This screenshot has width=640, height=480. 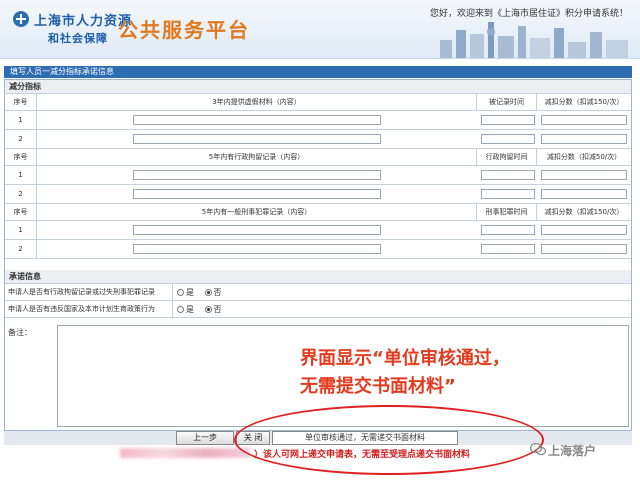 What do you see at coordinates (21, 19) in the screenshot?
I see `logo-icon` at bounding box center [21, 19].